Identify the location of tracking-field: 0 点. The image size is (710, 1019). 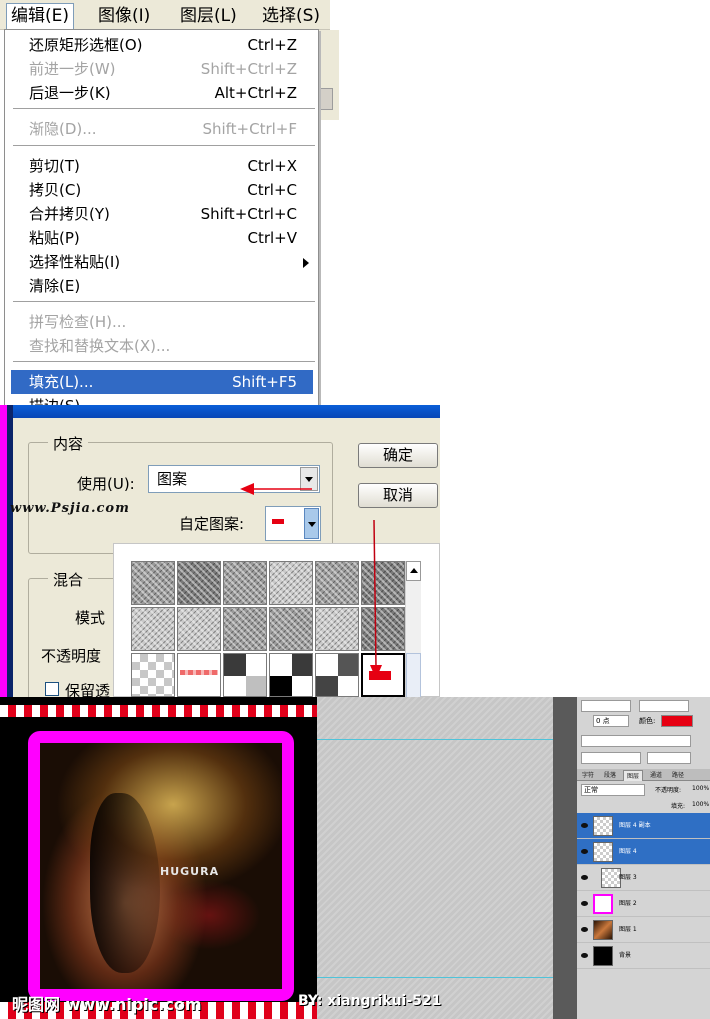
(611, 721).